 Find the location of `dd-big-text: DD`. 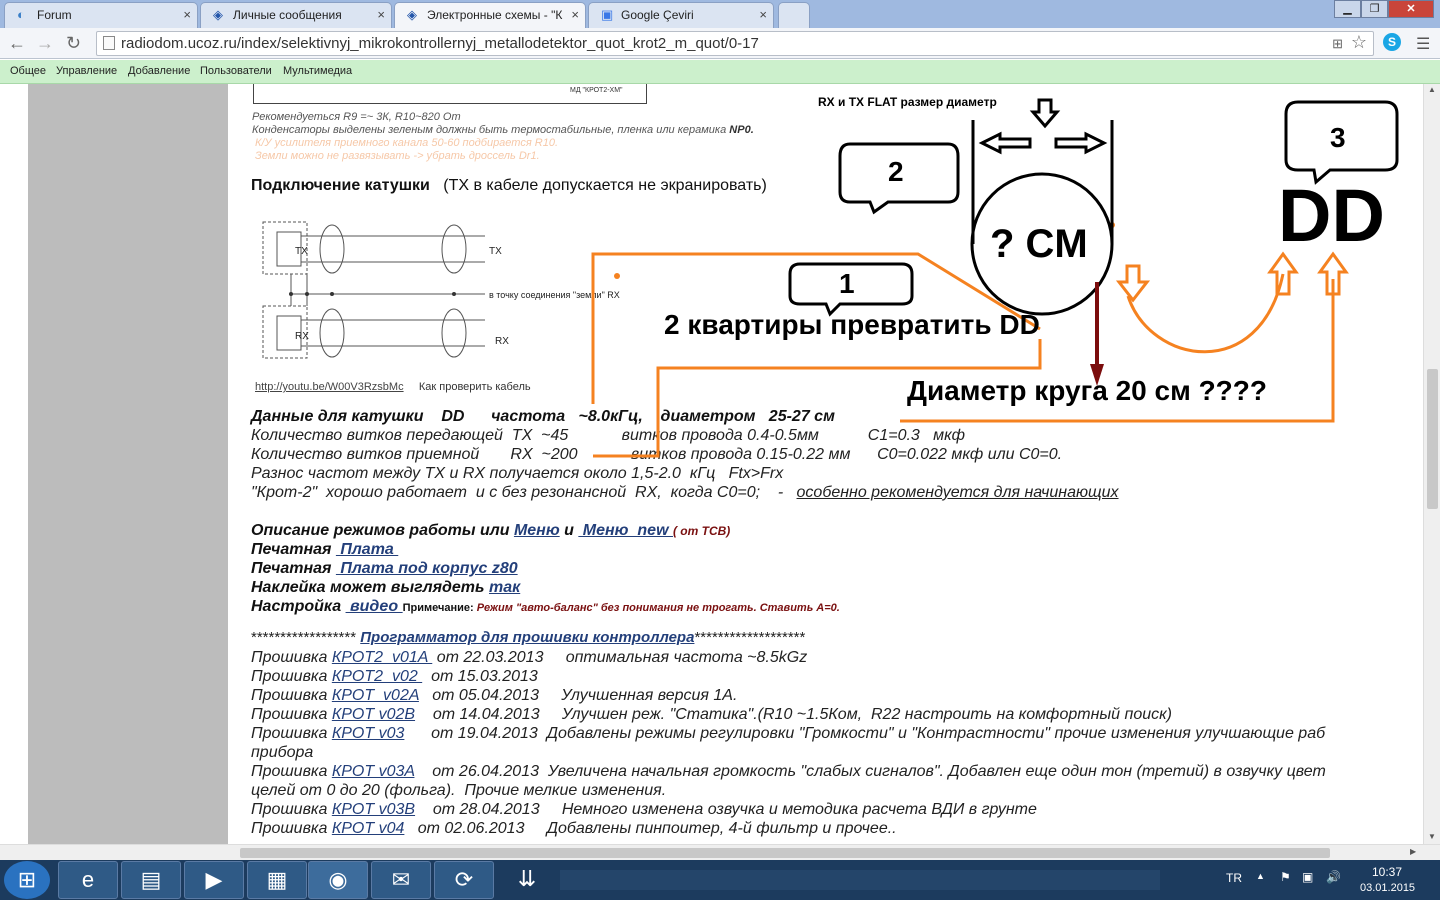

dd-big-text: DD is located at coordinates (1331, 215).